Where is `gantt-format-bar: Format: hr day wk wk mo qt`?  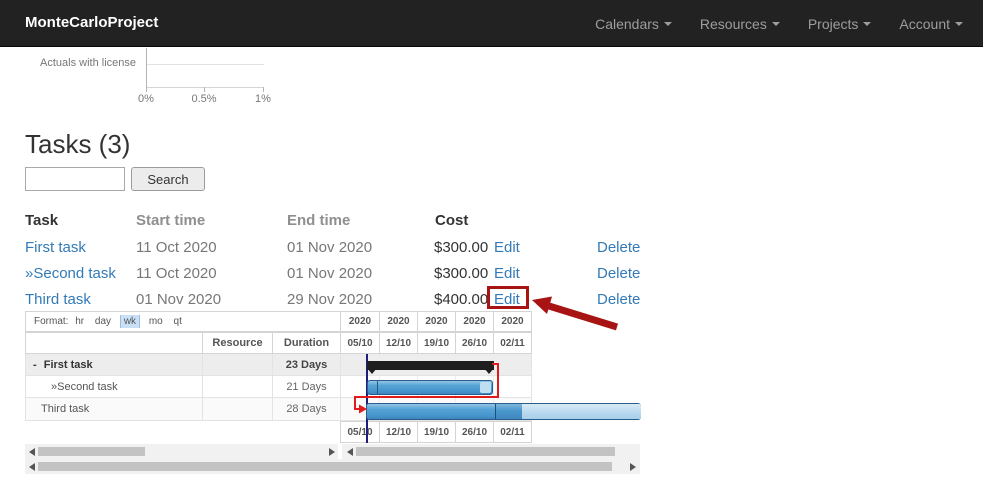
gantt-format-bar: Format: hr day wk wk mo qt is located at coordinates (182, 321).